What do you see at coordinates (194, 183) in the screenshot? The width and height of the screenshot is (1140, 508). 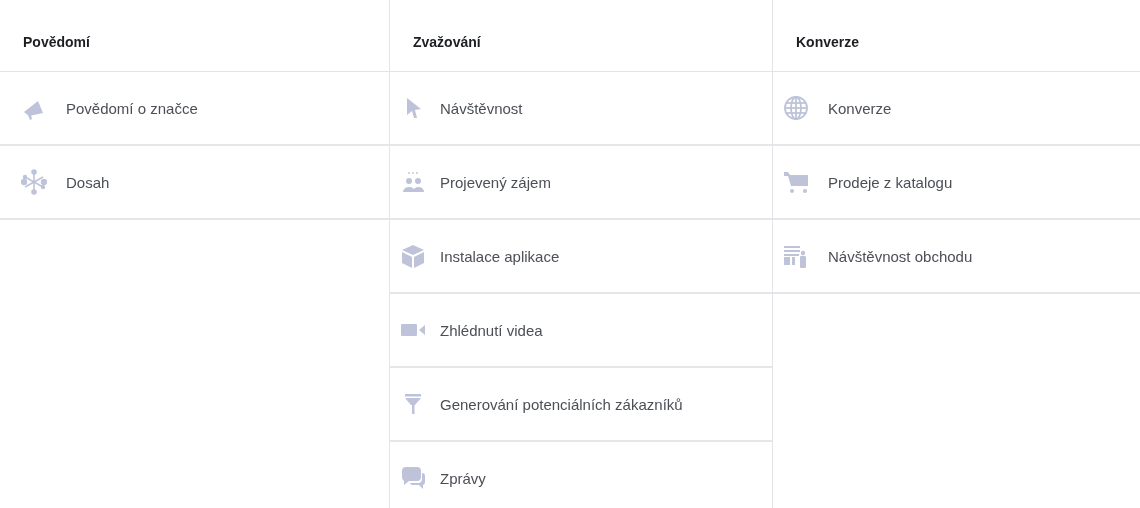 I see `objective-option: Dosah` at bounding box center [194, 183].